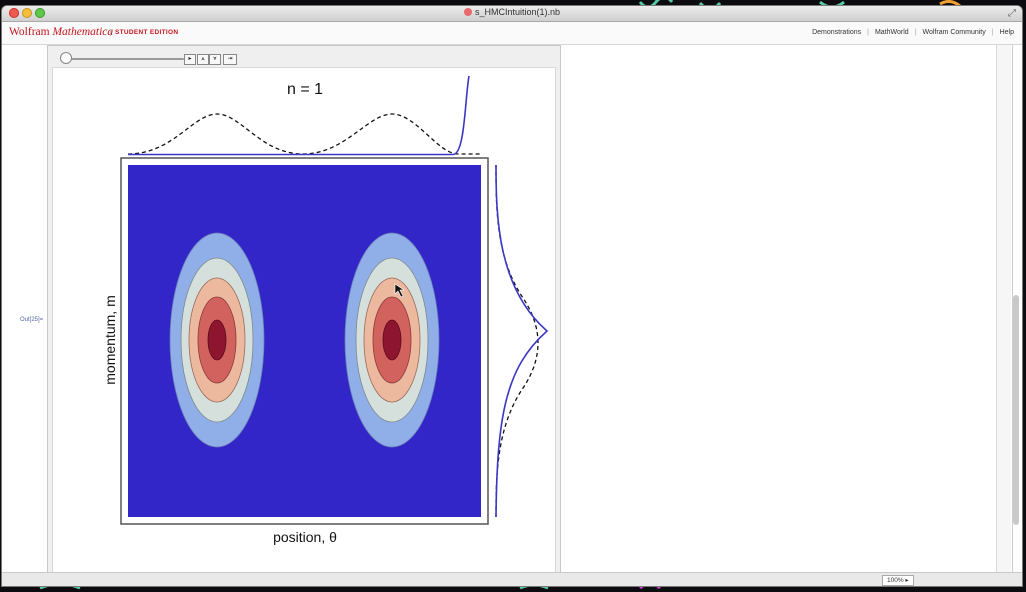  Describe the element at coordinates (110, 339) in the screenshot. I see `y-axis-label: momentum, m` at that location.